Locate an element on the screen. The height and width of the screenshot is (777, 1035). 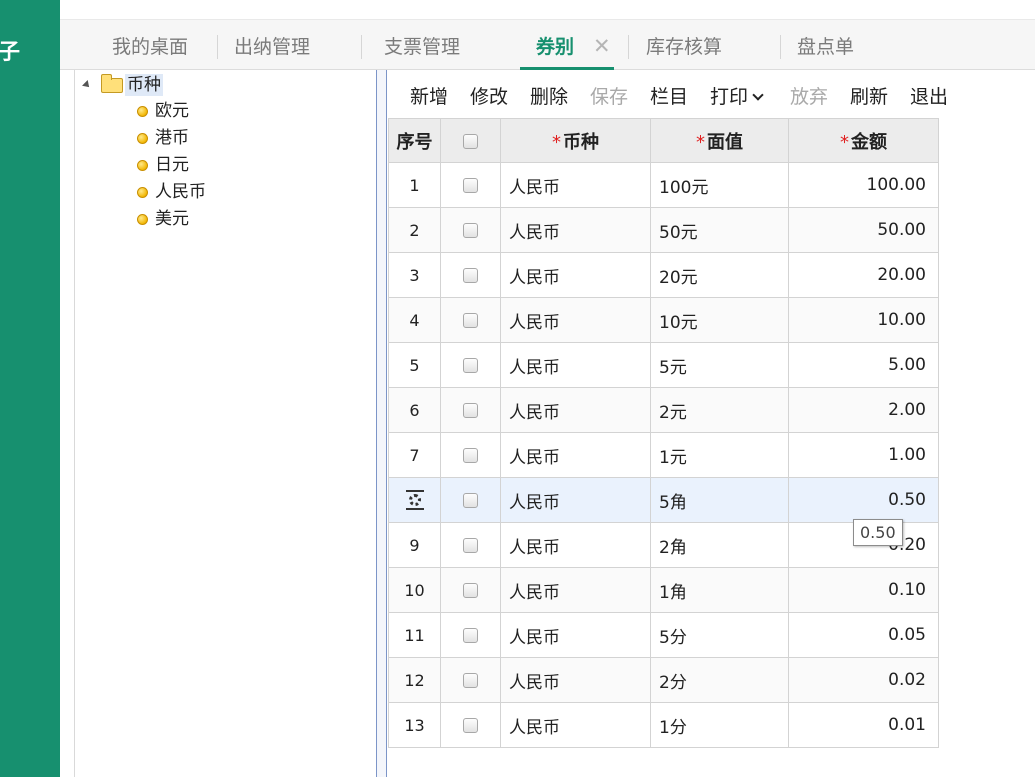
table-row: 2 人民币 50元 50.00 is located at coordinates (663, 230).